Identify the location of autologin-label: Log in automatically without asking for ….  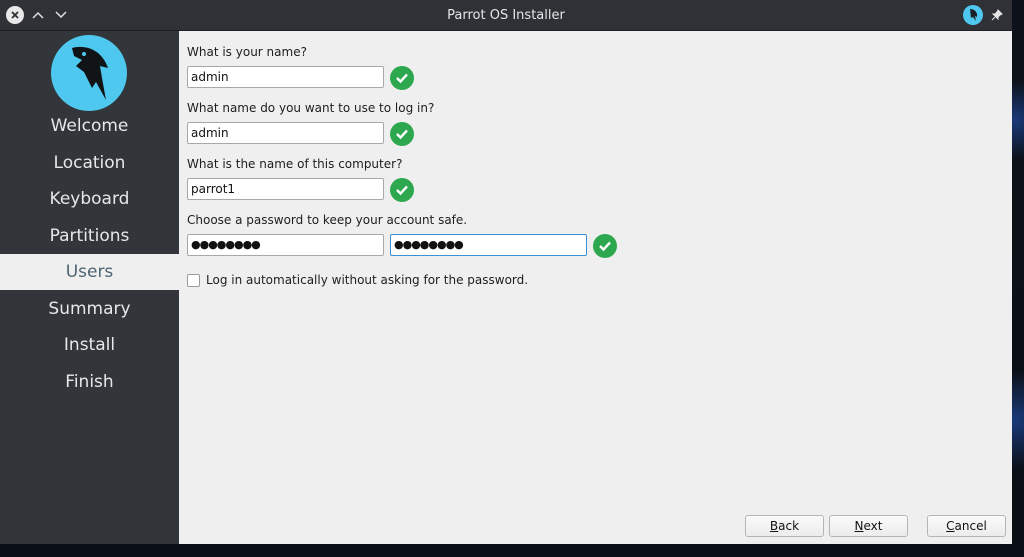
(367, 280).